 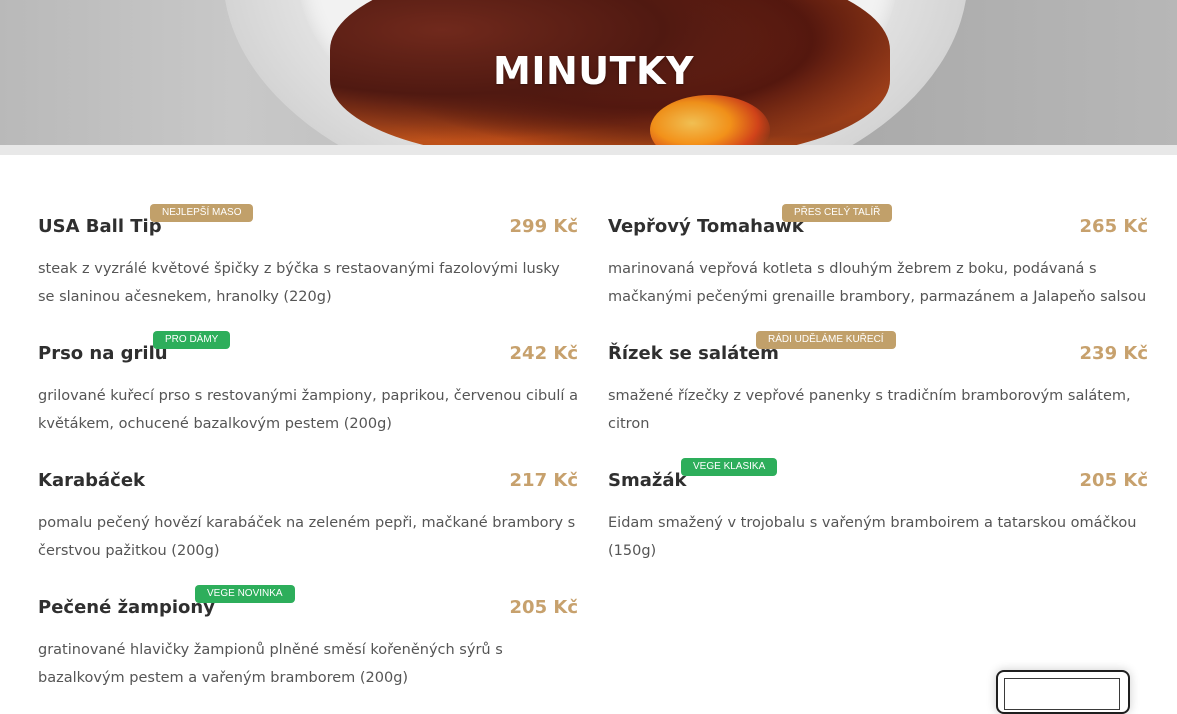 I want to click on menu-item-price: 242 Kč, so click(x=543, y=353).